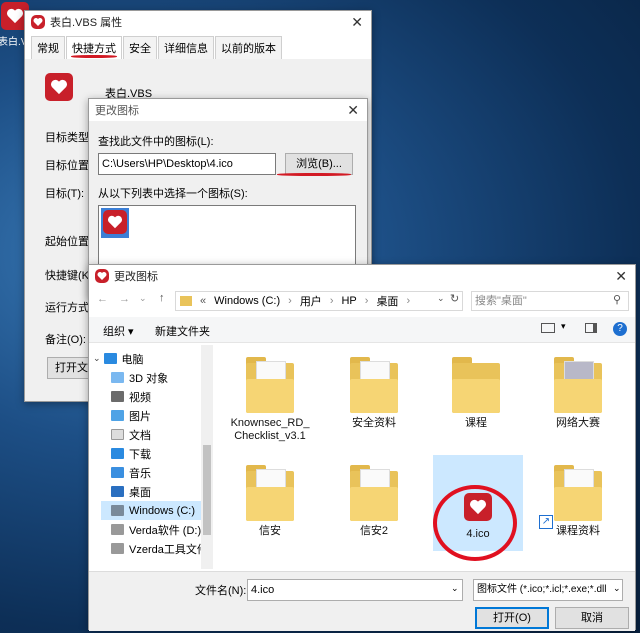  Describe the element at coordinates (140, 416) in the screenshot. I see `tree-item-label: 图片` at that location.